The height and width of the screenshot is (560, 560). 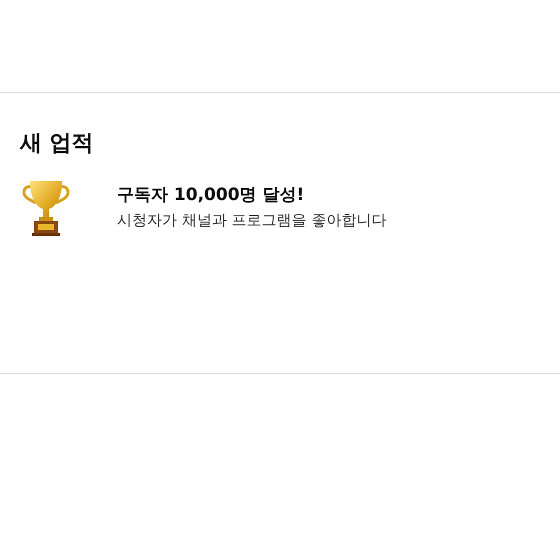 I want to click on trophy-icon, so click(x=46, y=208).